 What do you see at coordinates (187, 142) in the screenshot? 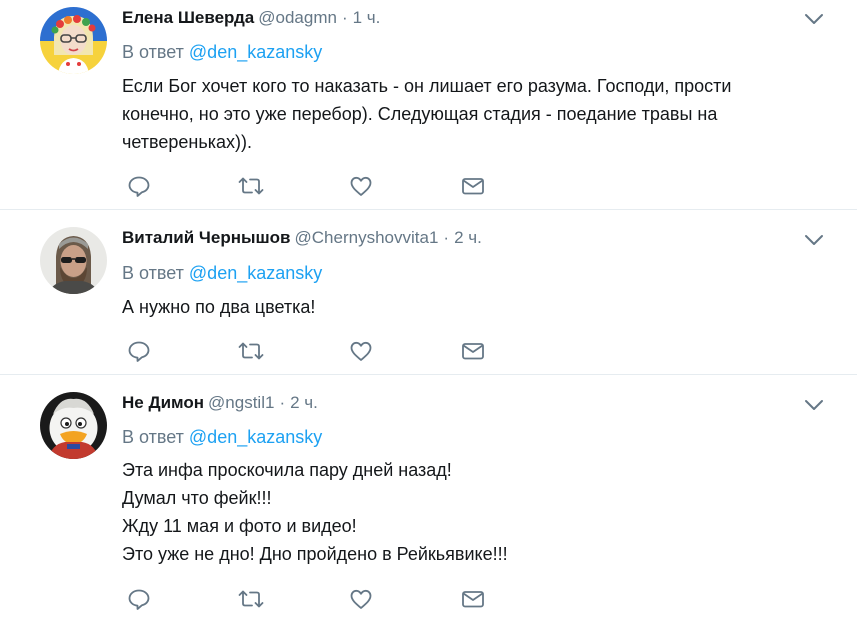
I see `tweet-text-line: четвереньках)).` at bounding box center [187, 142].